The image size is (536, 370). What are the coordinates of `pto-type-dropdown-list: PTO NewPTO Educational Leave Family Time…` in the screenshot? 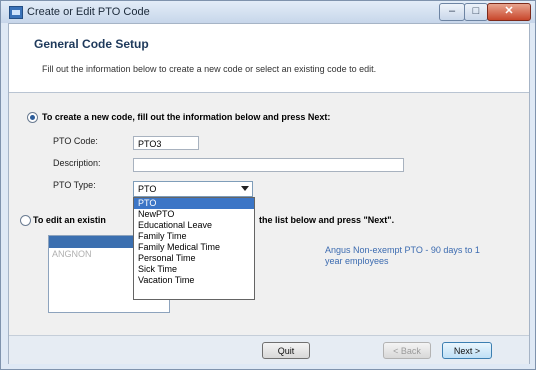 It's located at (194, 248).